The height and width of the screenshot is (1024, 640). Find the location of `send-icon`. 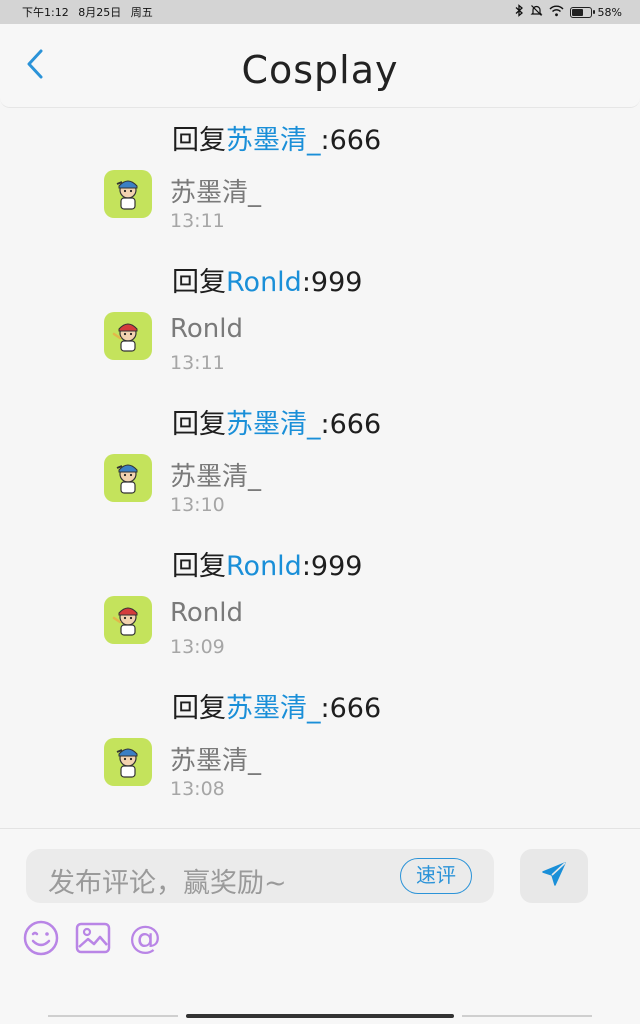

send-icon is located at coordinates (554, 876).